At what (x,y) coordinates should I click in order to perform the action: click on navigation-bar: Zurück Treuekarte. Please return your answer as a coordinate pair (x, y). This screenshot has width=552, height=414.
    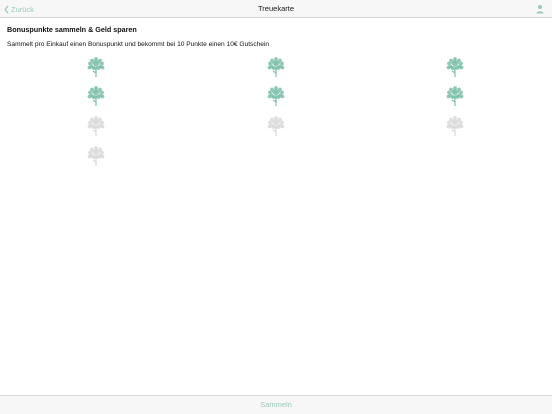
    Looking at the image, I should click on (276, 9).